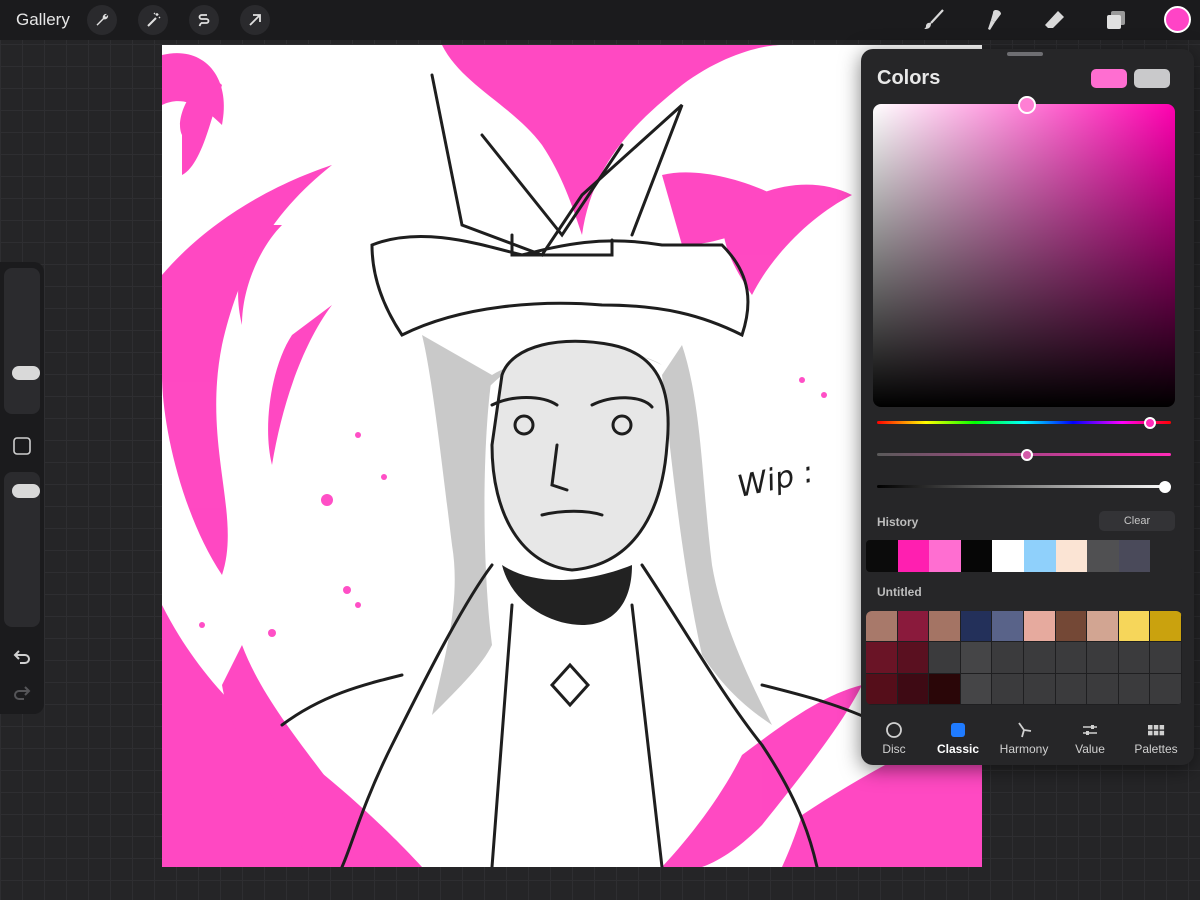  I want to click on brush-opacity-thumb, so click(26, 491).